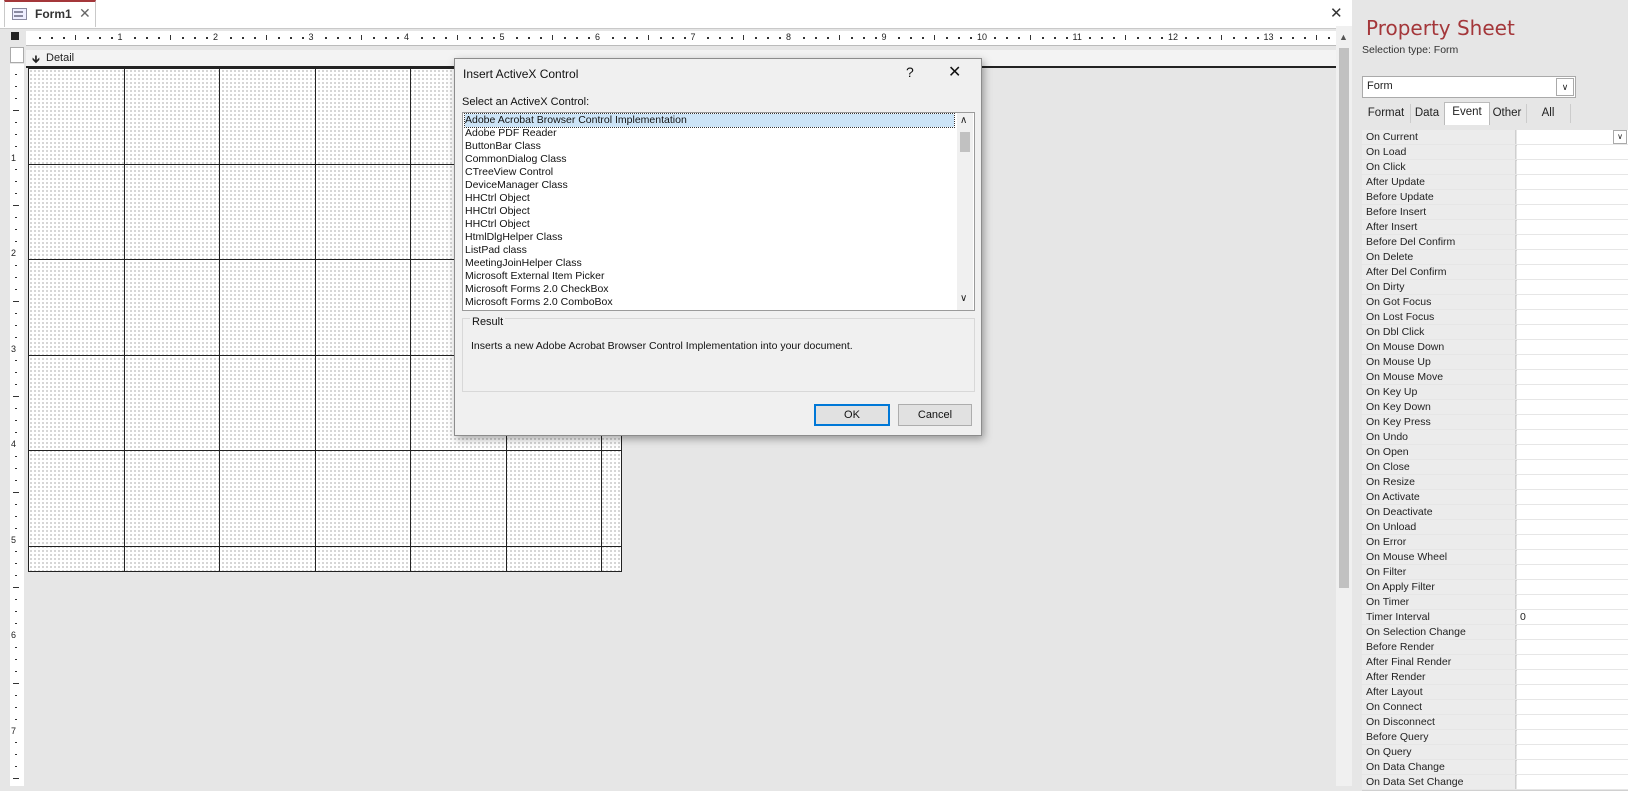 The width and height of the screenshot is (1628, 791). Describe the element at coordinates (1495, 543) in the screenshot. I see `property-row: On Error` at that location.